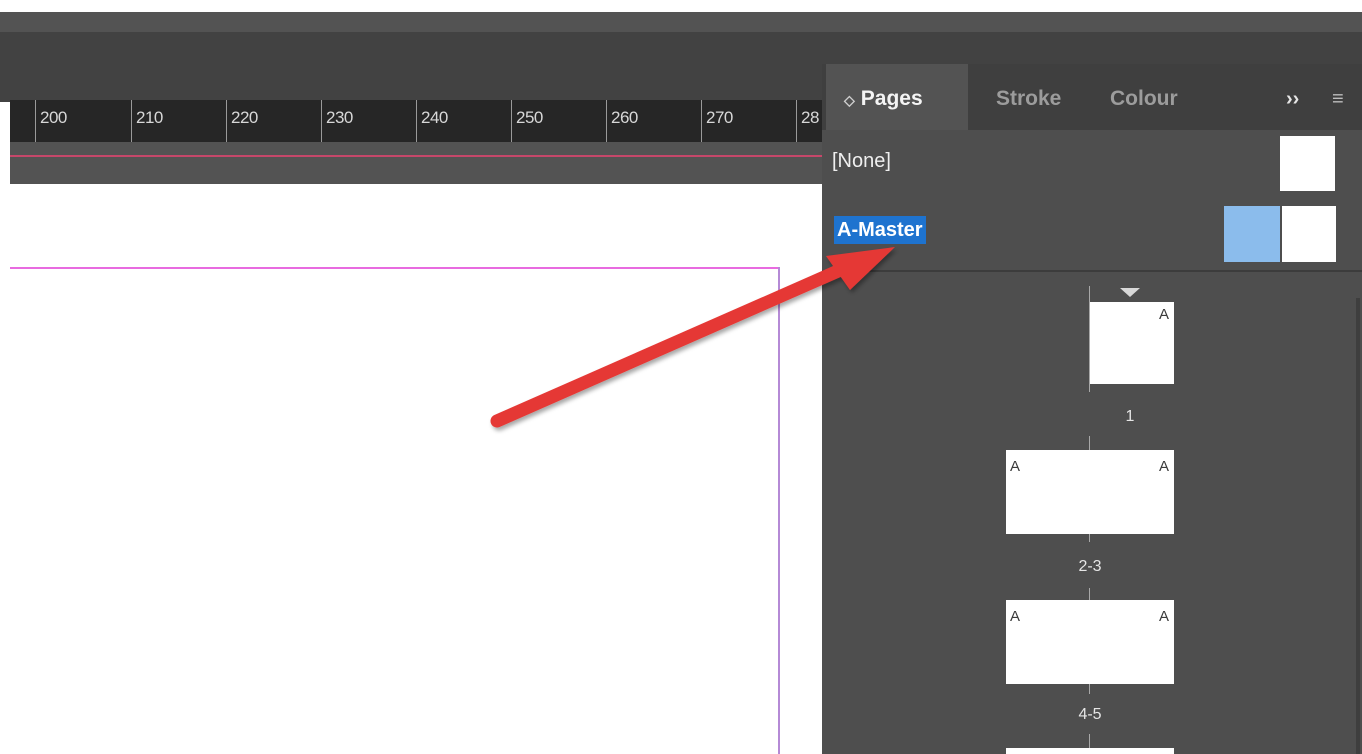 The image size is (1362, 754). I want to click on a-master-row: A-Master, so click(1092, 233).